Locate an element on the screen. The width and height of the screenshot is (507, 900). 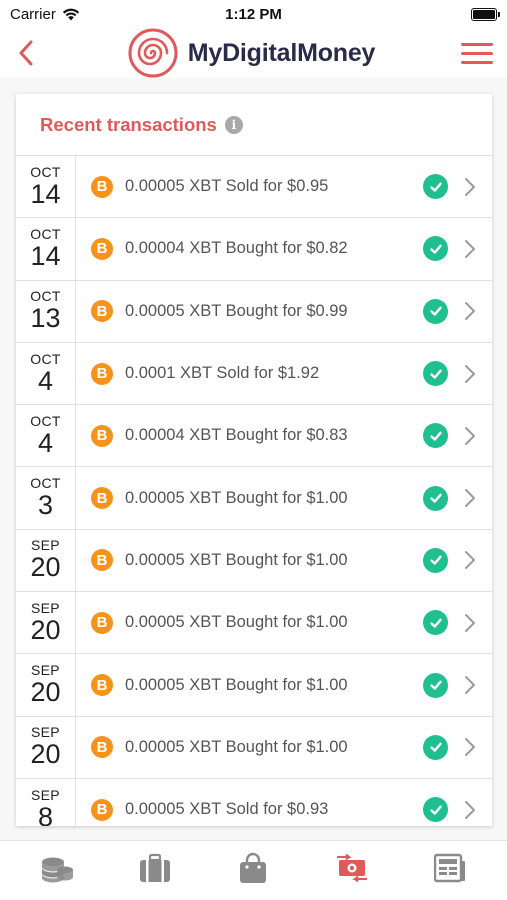
transaction-row: OCT 13 B 0.00005 XBT Bought for $0.99 is located at coordinates (254, 311).